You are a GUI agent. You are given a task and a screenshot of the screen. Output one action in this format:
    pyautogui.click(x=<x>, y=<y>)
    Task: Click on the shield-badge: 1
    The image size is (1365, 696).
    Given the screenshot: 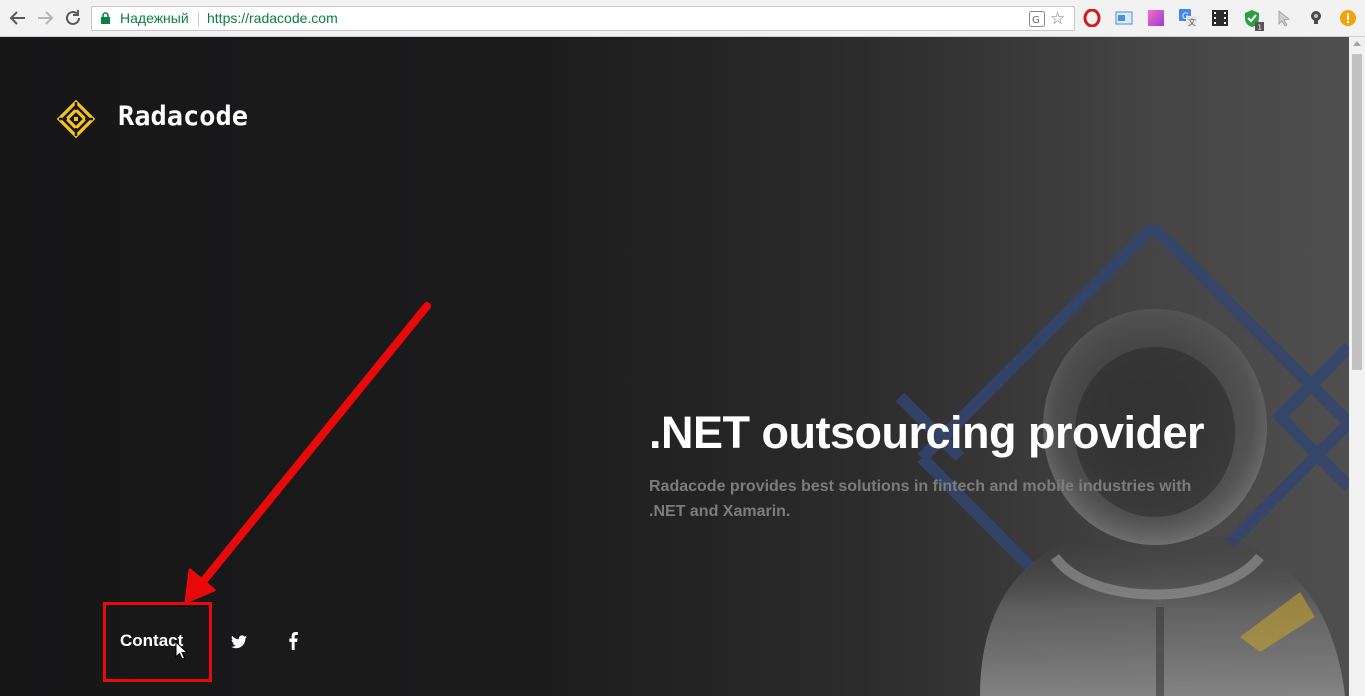 What is the action you would take?
    pyautogui.click(x=1260, y=28)
    